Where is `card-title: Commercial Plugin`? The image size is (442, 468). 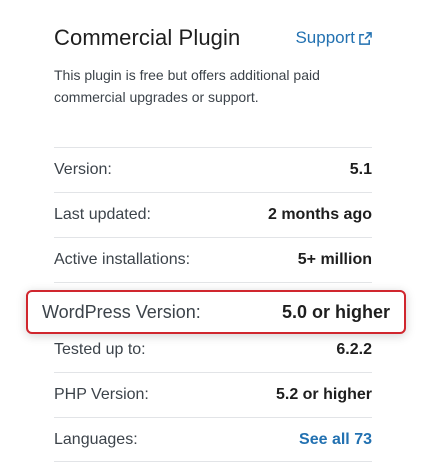 card-title: Commercial Plugin is located at coordinates (147, 37).